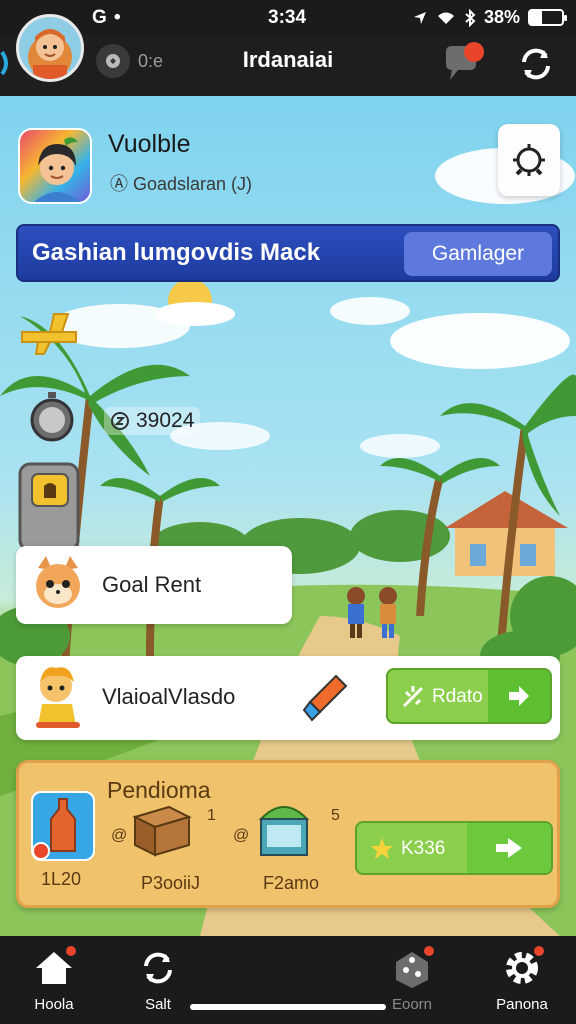  What do you see at coordinates (52, 417) in the screenshot?
I see `stopwatch-icon` at bounding box center [52, 417].